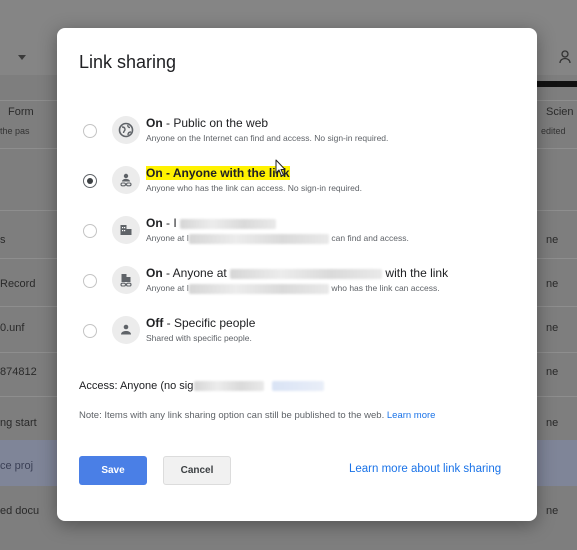  I want to click on access-summary: Access: Anyone (no sig, so click(202, 386).